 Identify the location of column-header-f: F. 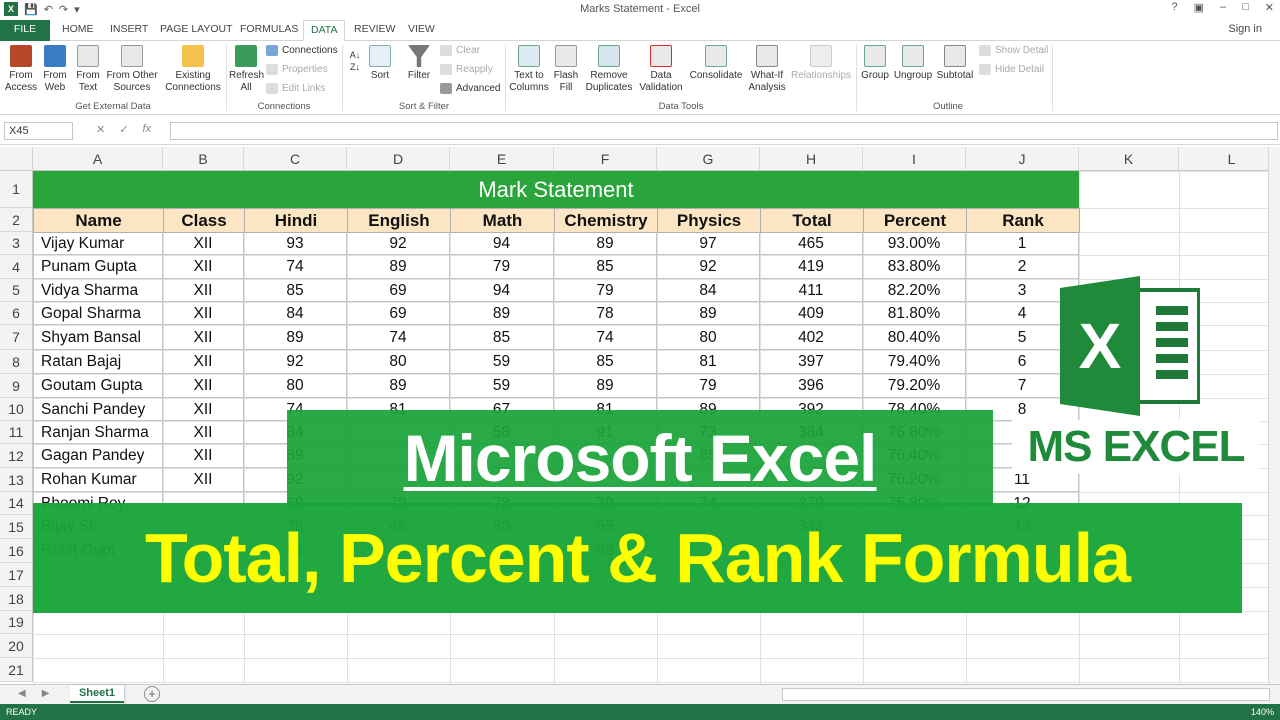
(605, 159).